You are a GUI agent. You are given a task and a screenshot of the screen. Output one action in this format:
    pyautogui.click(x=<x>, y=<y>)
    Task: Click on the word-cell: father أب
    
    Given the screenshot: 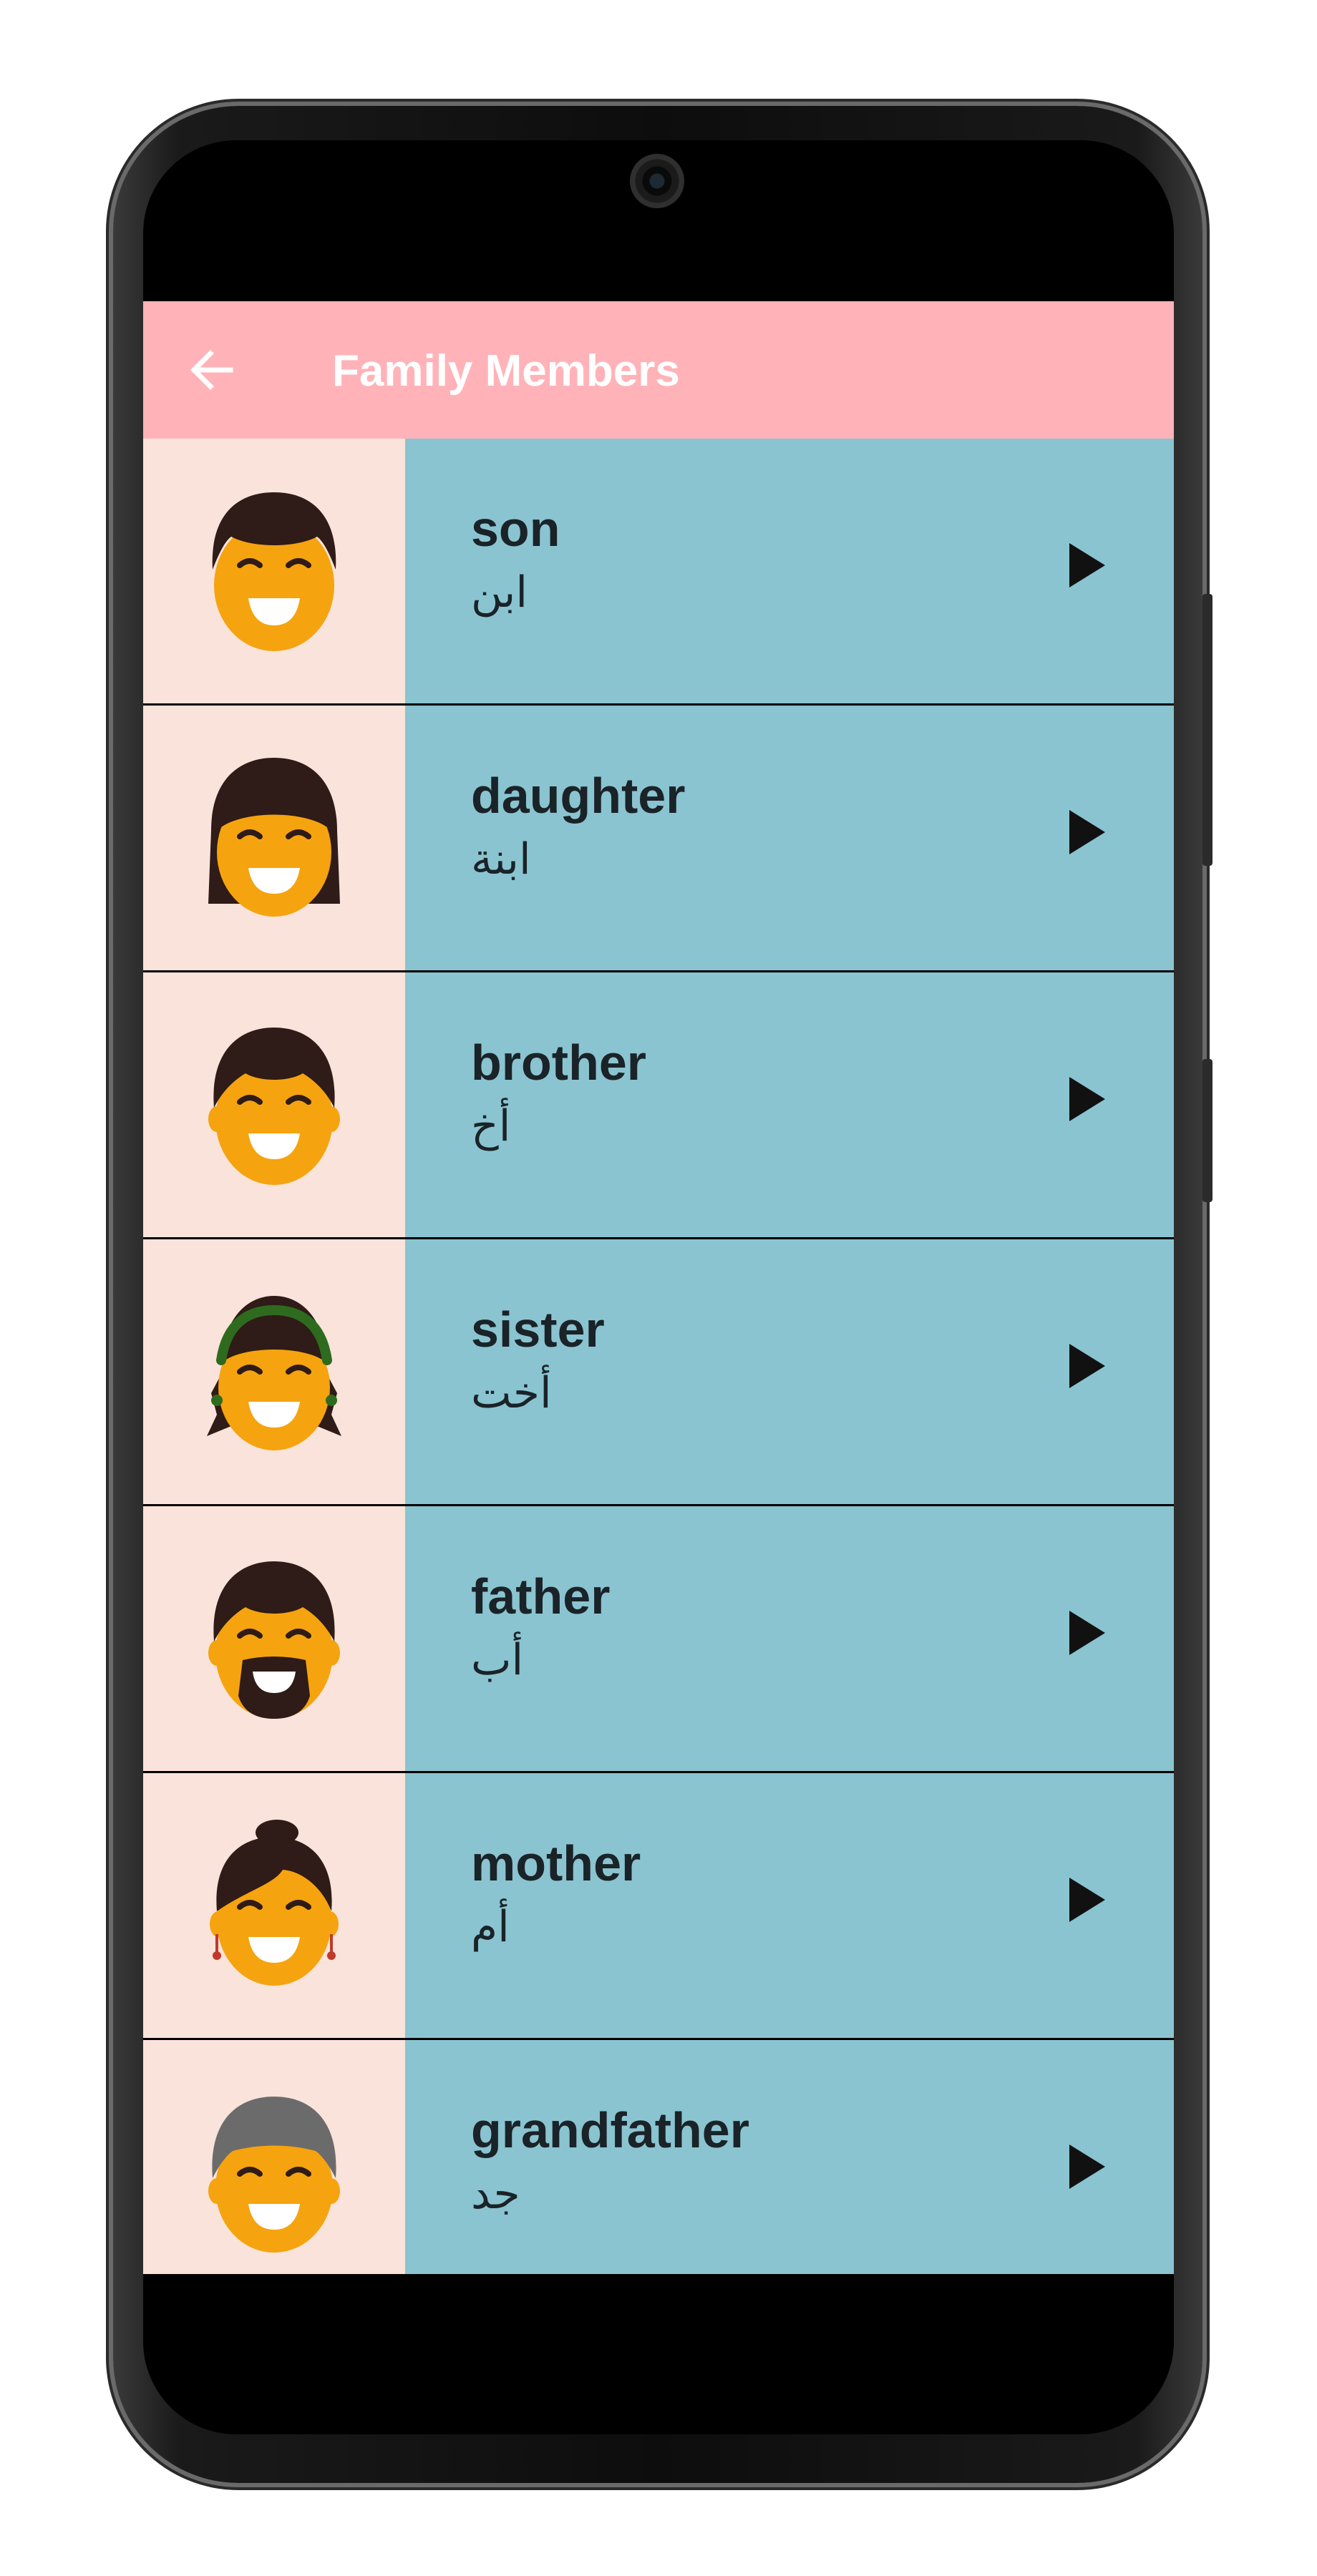 What is the action you would take?
    pyautogui.click(x=789, y=1638)
    